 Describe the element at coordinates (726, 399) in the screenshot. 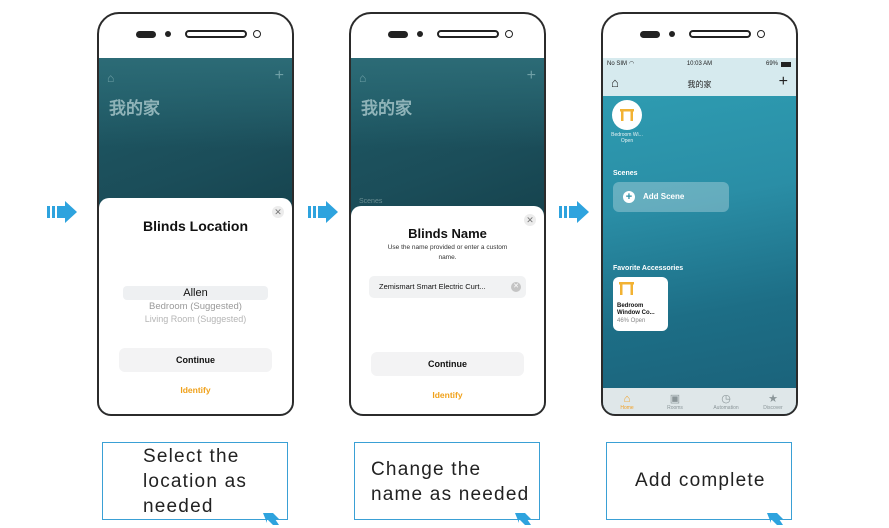

I see `automation-icon: ◷` at that location.